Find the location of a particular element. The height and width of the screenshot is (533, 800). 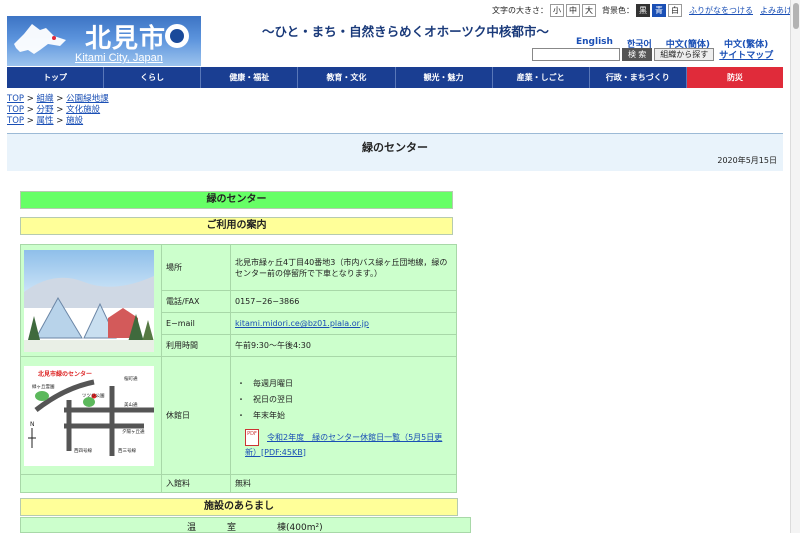

bg-blue-button: 青 is located at coordinates (659, 10).